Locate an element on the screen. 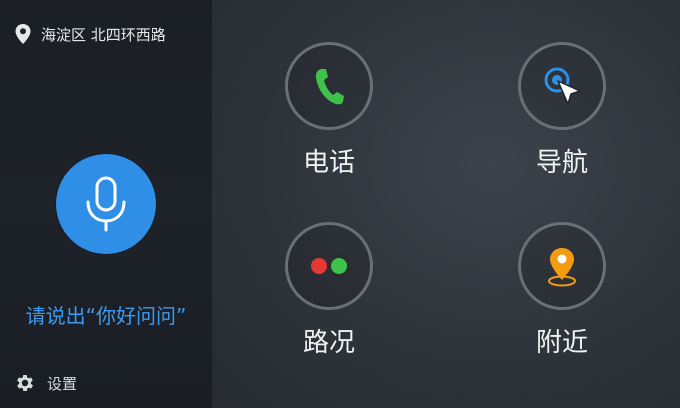 The image size is (680, 408). location-text: 海淀区 北四环西路 is located at coordinates (103, 34).